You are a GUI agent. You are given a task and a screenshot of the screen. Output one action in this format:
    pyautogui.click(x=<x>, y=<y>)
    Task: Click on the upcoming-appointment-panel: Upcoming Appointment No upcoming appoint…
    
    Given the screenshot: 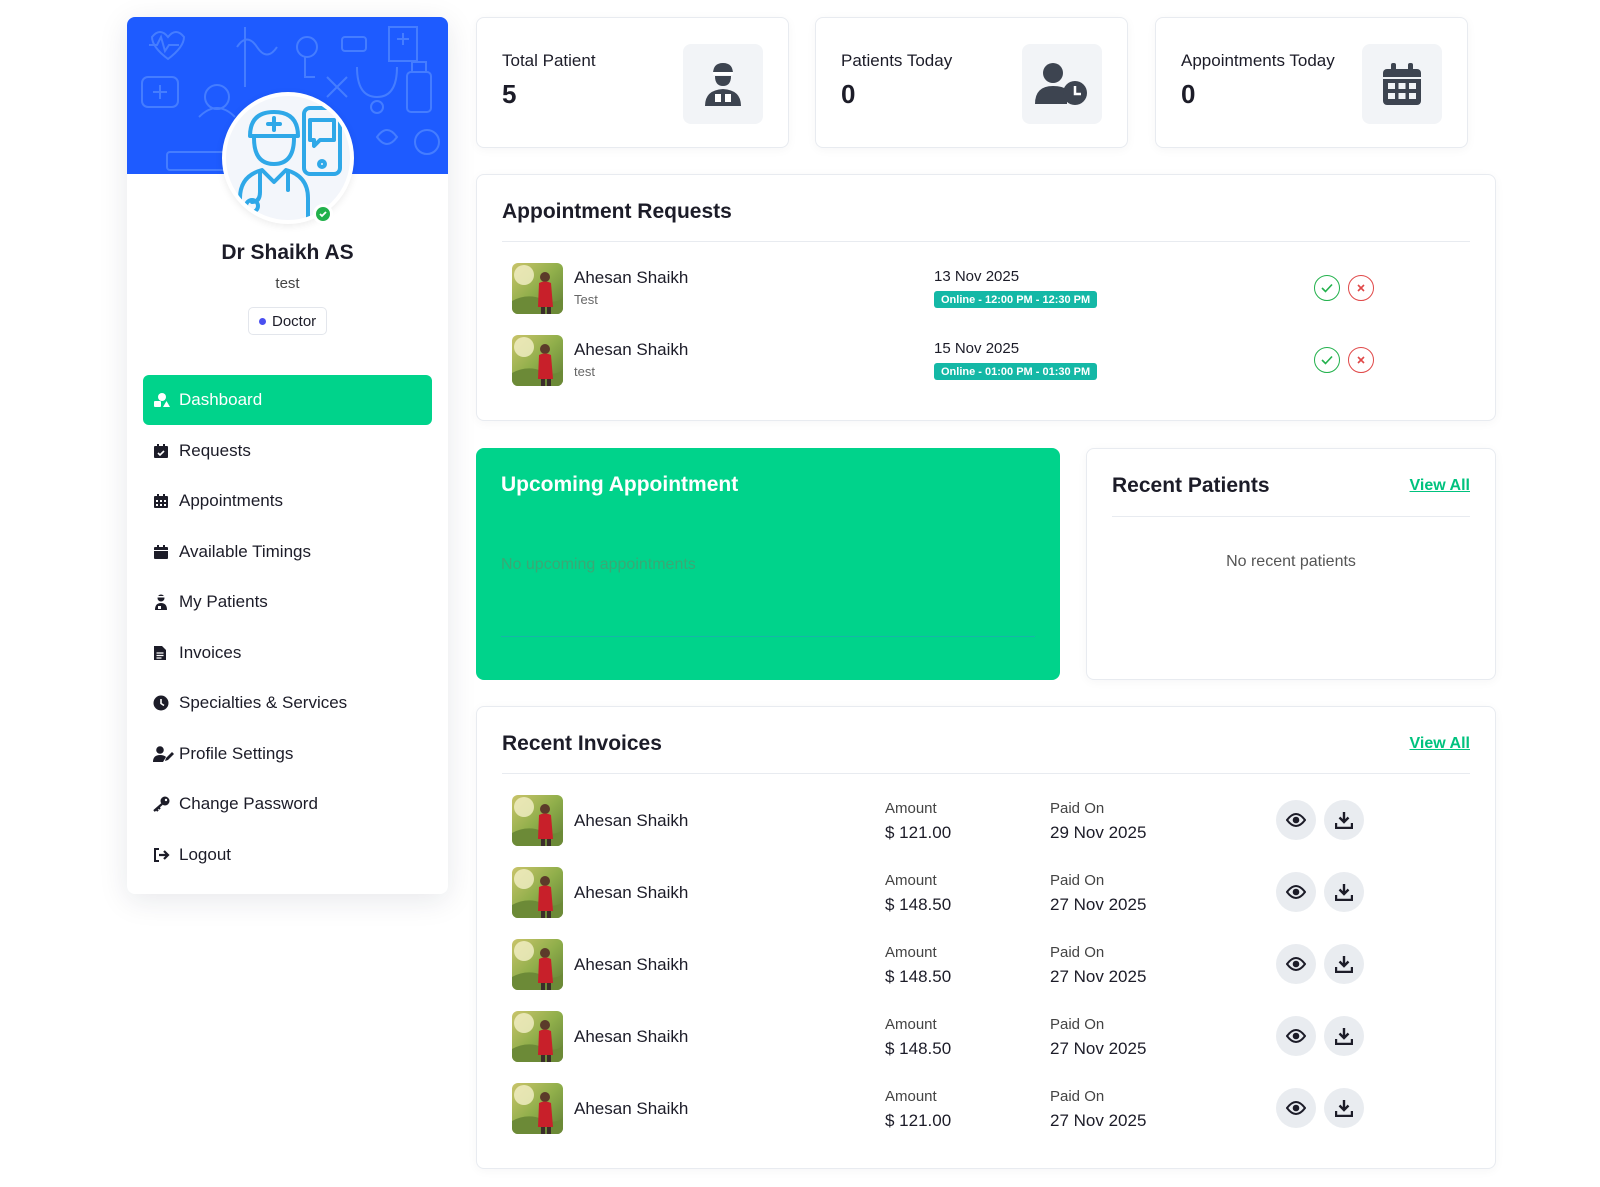 What is the action you would take?
    pyautogui.click(x=768, y=564)
    